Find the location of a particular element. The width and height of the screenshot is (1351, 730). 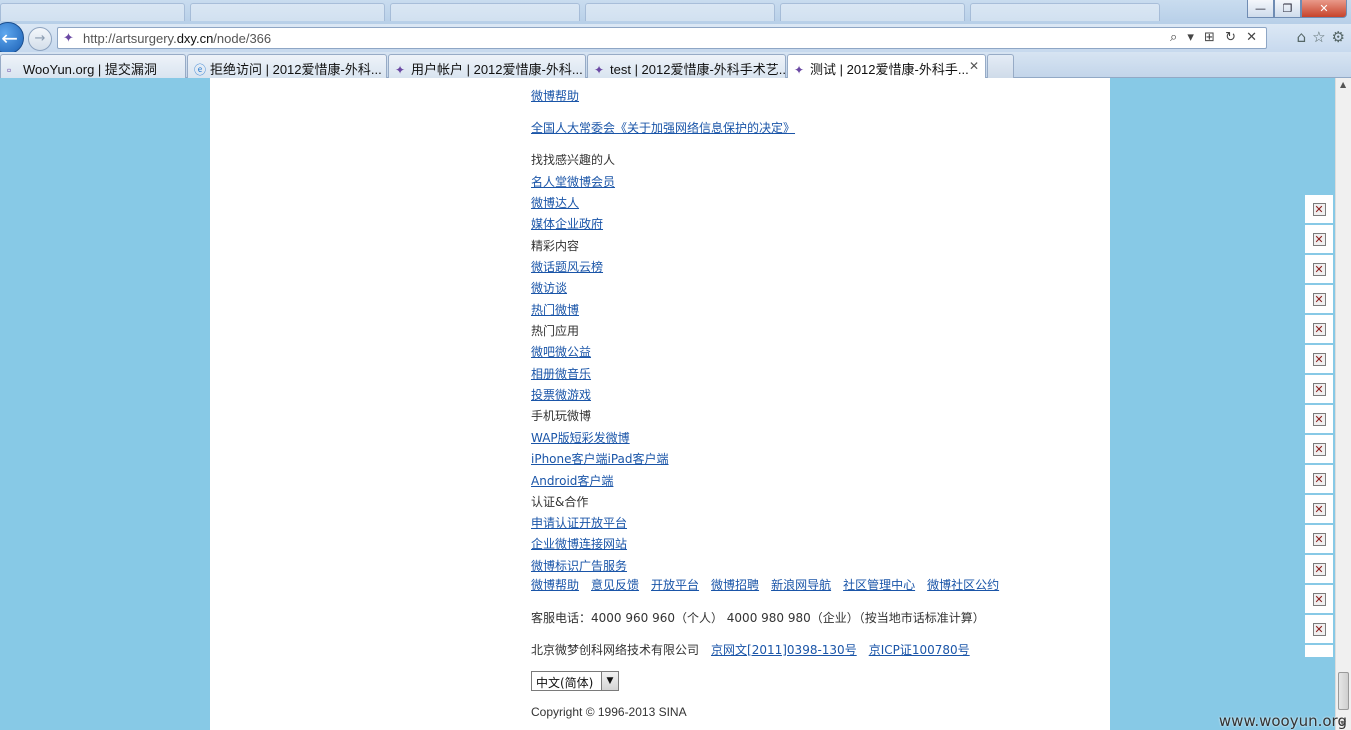

section-heading: 找找感兴趣的人 is located at coordinates (573, 160).